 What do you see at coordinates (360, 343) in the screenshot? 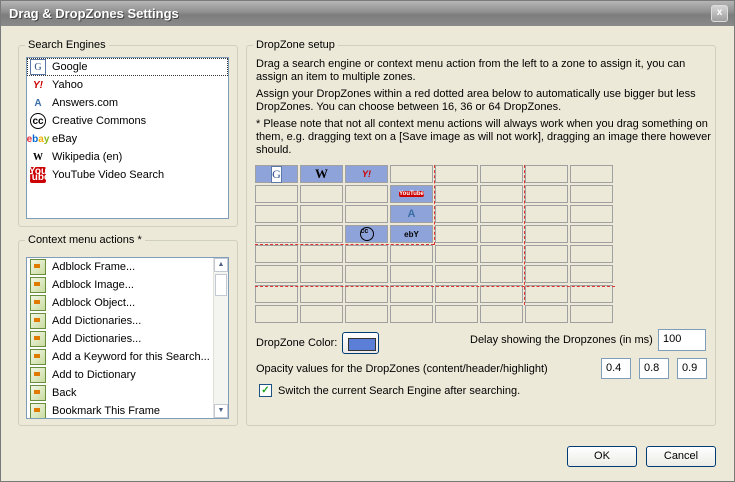
I see `dropzone-color-button` at bounding box center [360, 343].